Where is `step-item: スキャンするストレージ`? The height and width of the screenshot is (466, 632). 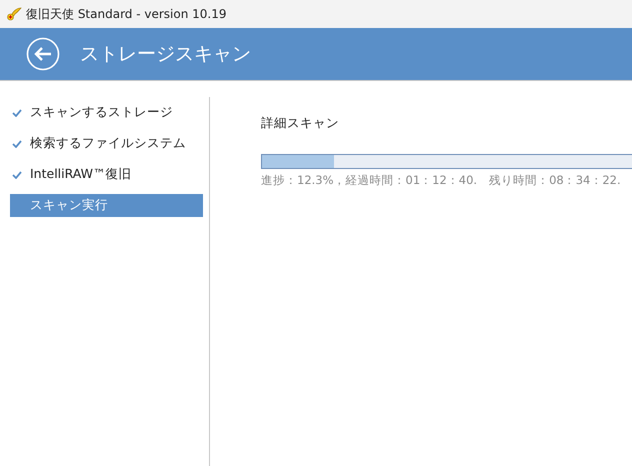
step-item: スキャンするストレージ is located at coordinates (106, 112).